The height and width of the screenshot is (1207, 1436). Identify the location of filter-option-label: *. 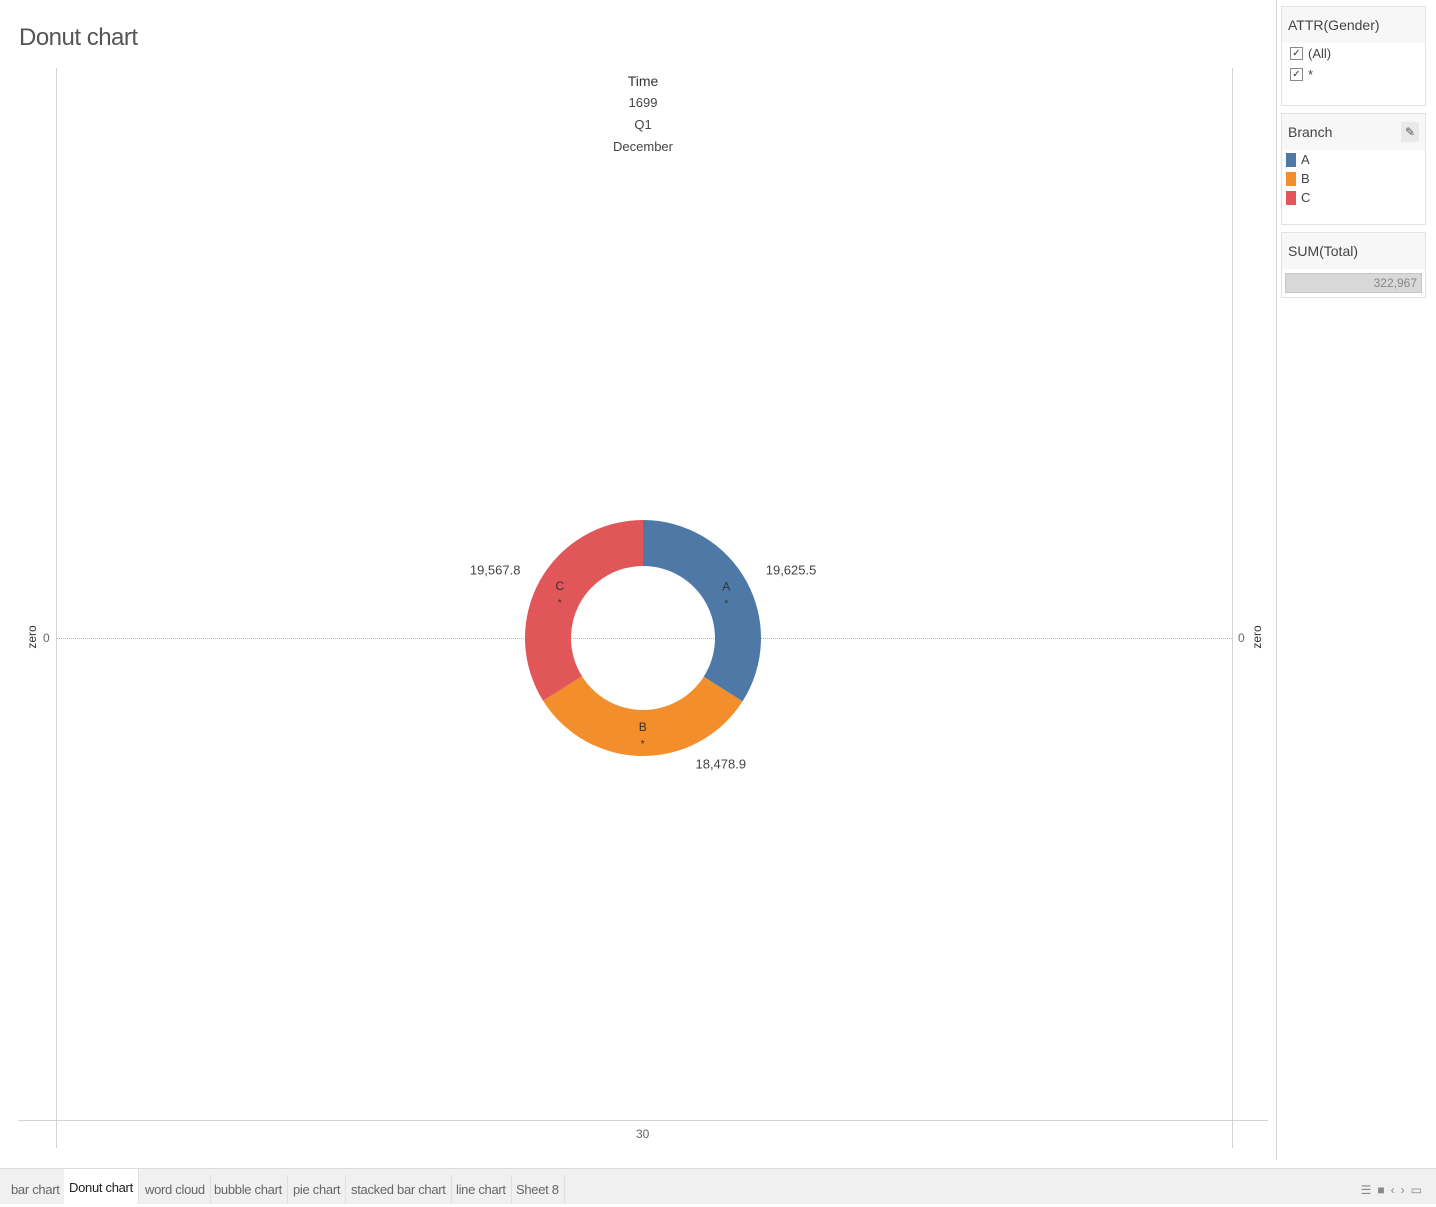
(1311, 74).